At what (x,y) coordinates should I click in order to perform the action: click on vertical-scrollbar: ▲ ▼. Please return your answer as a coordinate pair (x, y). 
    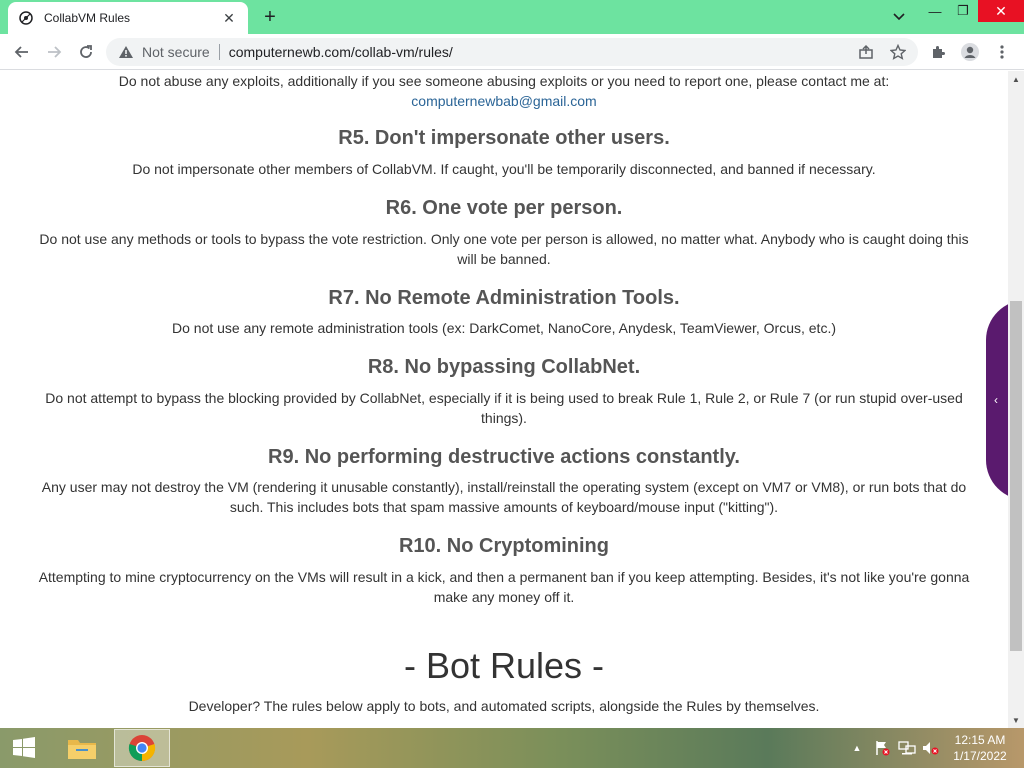
    Looking at the image, I should click on (1016, 399).